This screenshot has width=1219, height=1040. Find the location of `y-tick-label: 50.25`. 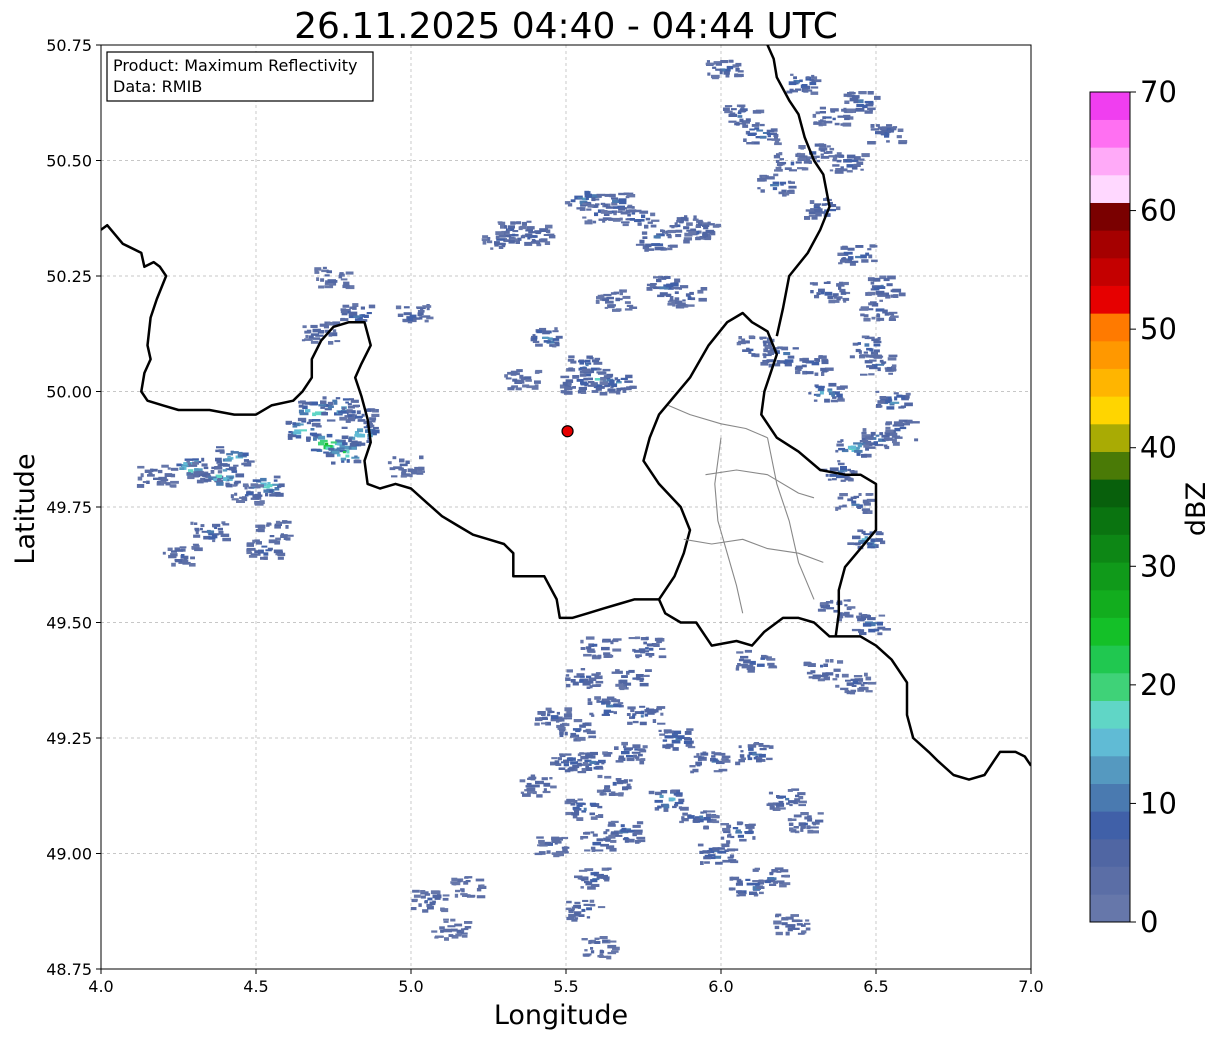

y-tick-label: 50.25 is located at coordinates (69, 276).